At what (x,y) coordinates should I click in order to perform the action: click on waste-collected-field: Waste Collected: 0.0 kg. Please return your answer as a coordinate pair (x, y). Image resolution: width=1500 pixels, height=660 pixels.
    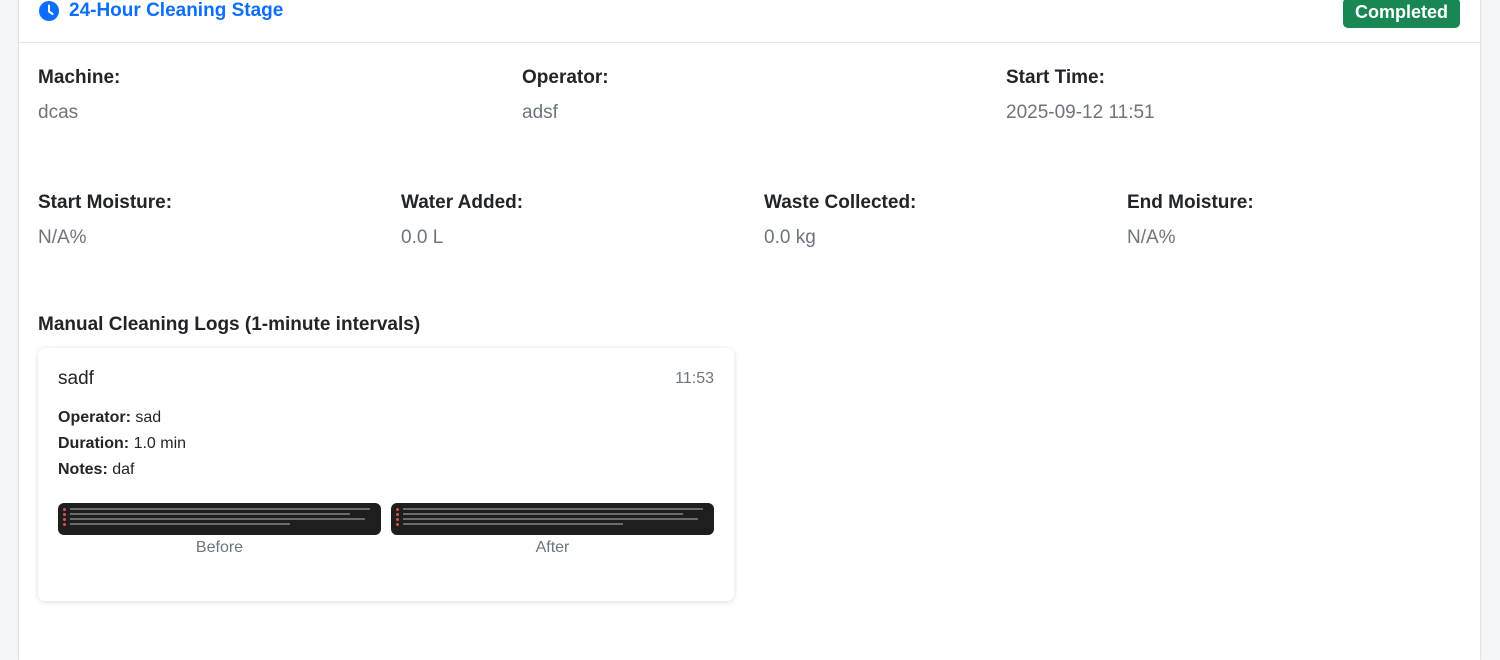
    Looking at the image, I should click on (840, 220).